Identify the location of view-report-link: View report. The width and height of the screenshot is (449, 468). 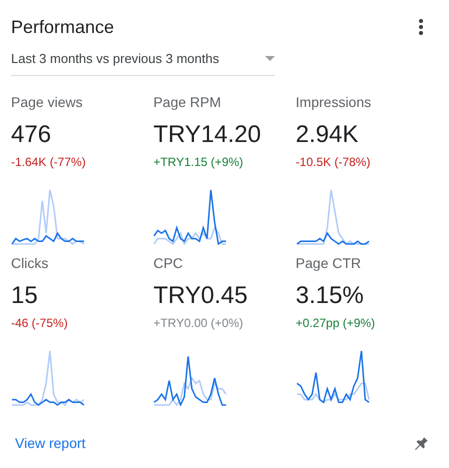
(50, 443).